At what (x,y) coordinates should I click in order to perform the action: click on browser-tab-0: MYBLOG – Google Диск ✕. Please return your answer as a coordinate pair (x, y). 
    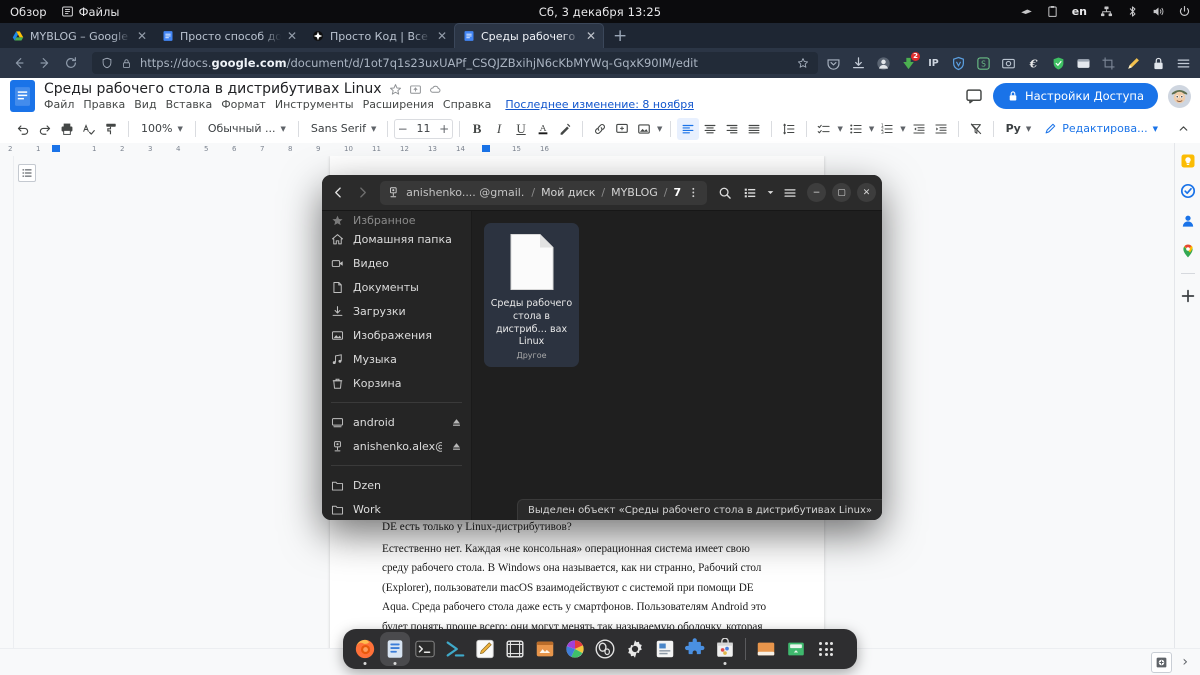
    Looking at the image, I should click on (79, 36).